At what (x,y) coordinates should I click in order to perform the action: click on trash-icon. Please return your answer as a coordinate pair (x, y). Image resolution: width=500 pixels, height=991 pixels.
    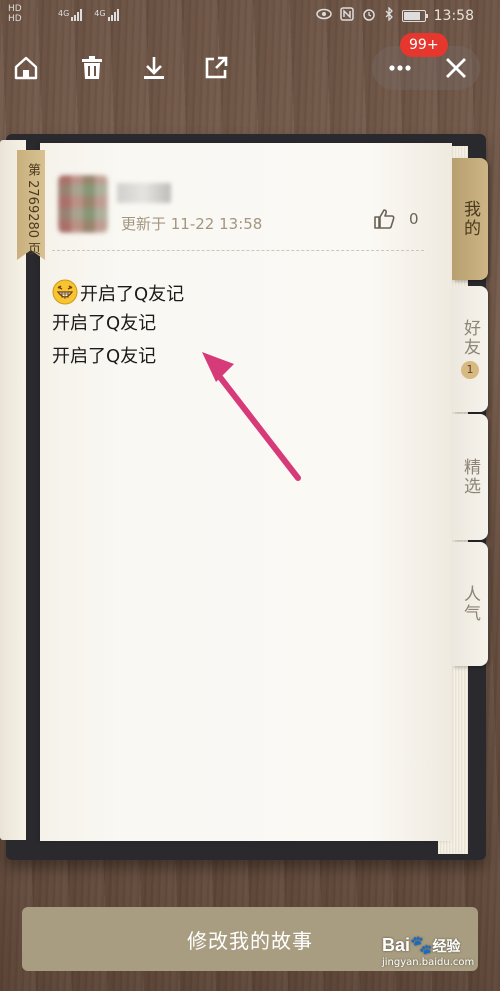
    Looking at the image, I should click on (92, 67).